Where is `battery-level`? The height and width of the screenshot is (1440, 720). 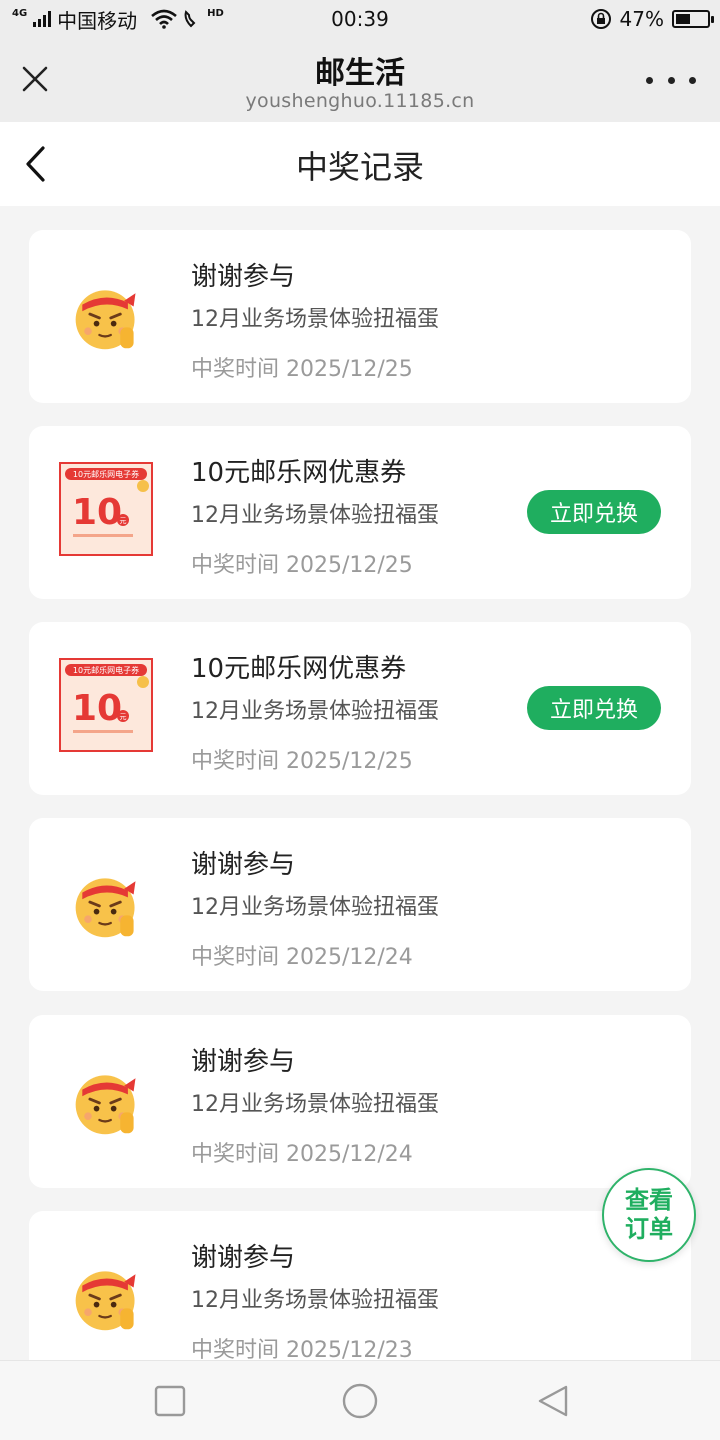
battery-level is located at coordinates (683, 19).